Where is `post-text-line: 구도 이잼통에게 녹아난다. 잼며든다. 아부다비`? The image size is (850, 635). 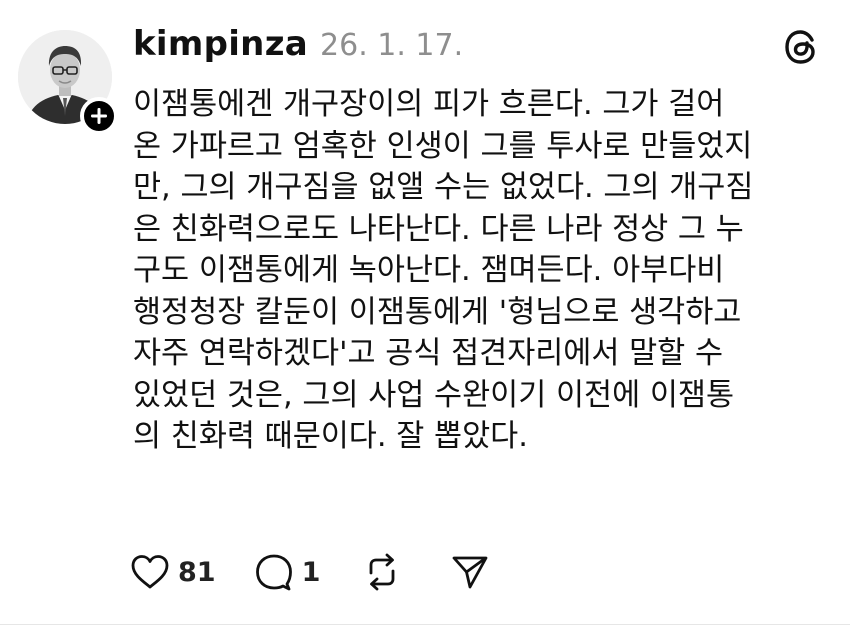 post-text-line: 구도 이잼통에게 녹아난다. 잼며든다. 아부다비 is located at coordinates (429, 270).